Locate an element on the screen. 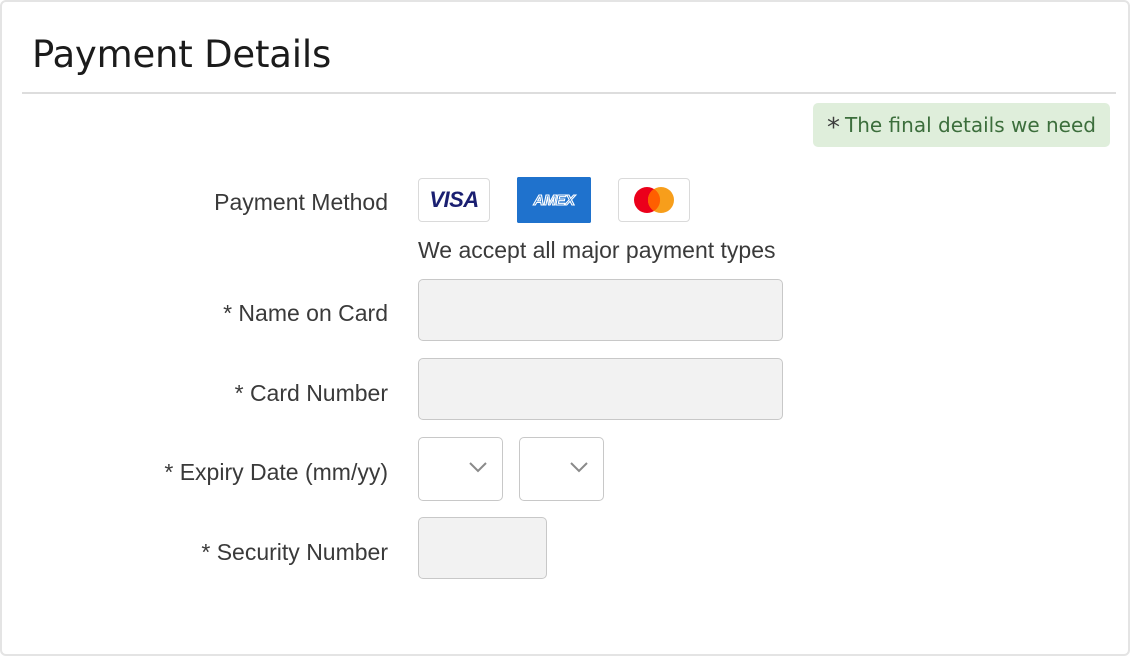 The width and height of the screenshot is (1134, 660). required-fields-note: * The final details we need is located at coordinates (961, 125).